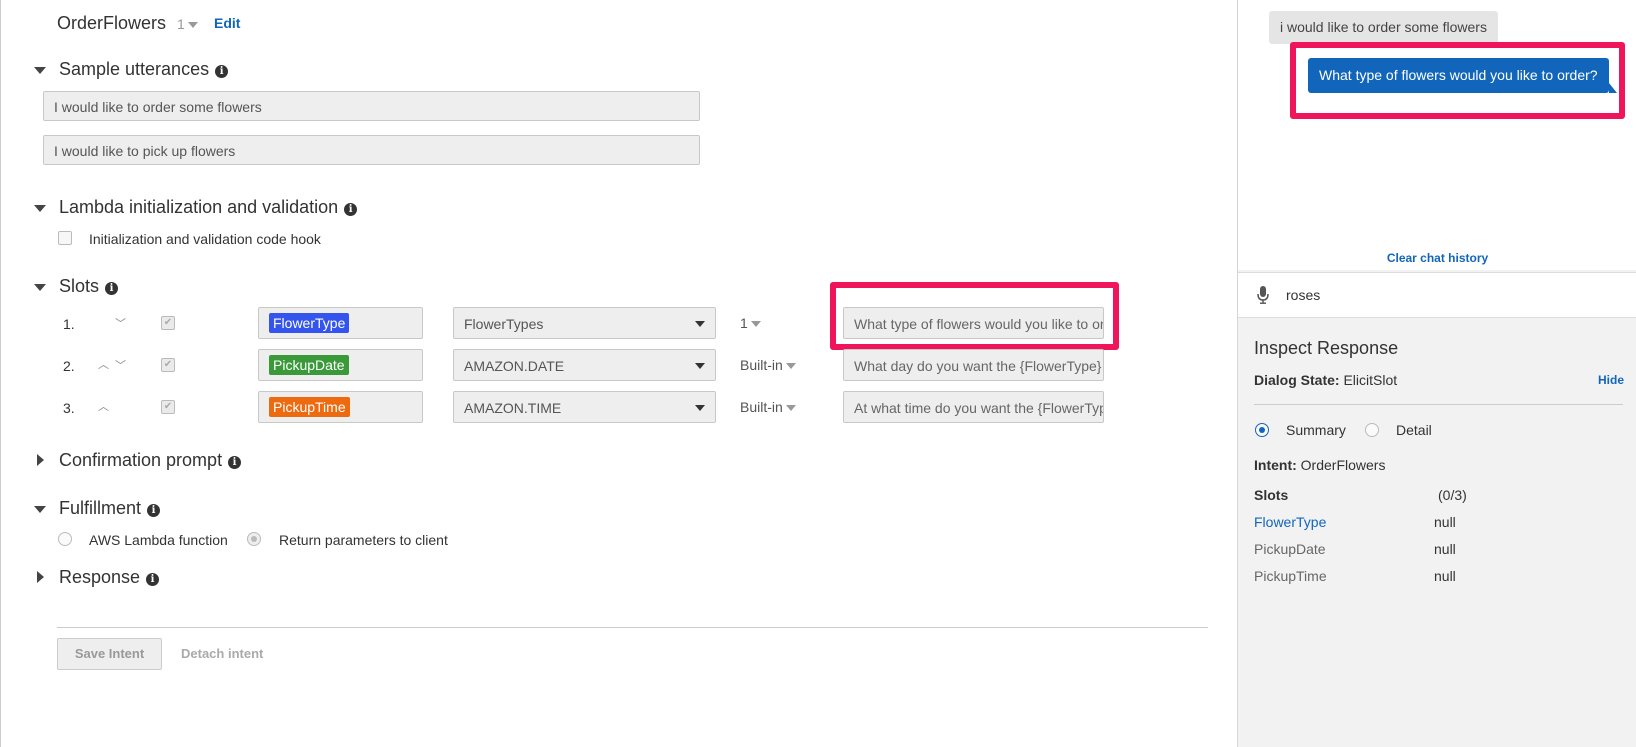 The image size is (1636, 747). I want to click on save-intent-button: Save Intent, so click(109, 654).